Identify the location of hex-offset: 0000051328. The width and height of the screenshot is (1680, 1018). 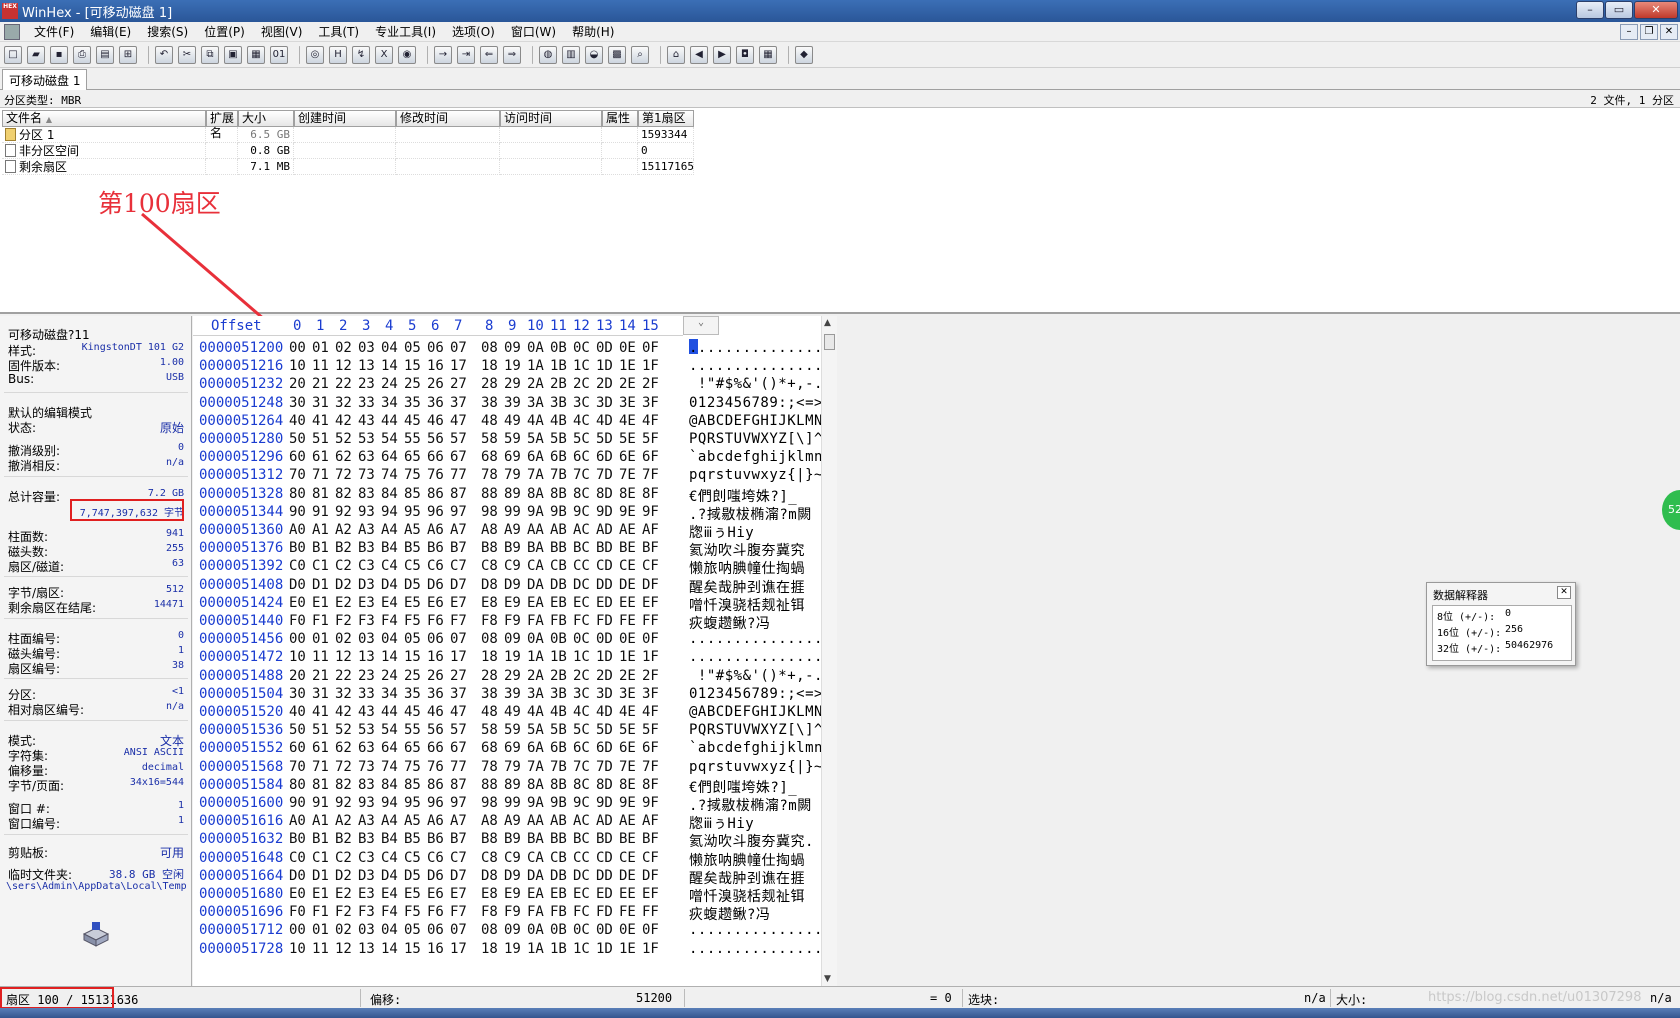
(241, 494).